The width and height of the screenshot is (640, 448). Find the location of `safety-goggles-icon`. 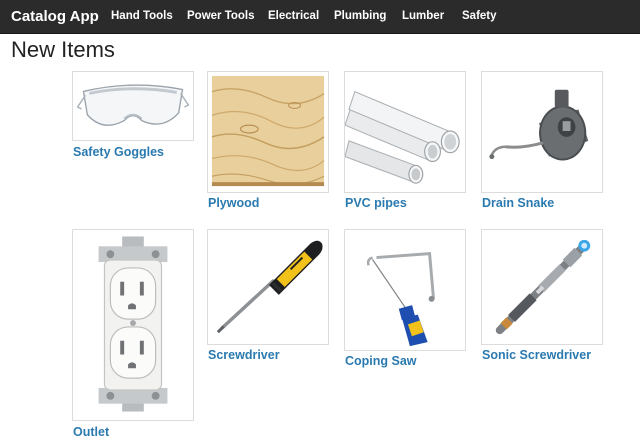

safety-goggles-icon is located at coordinates (133, 105).